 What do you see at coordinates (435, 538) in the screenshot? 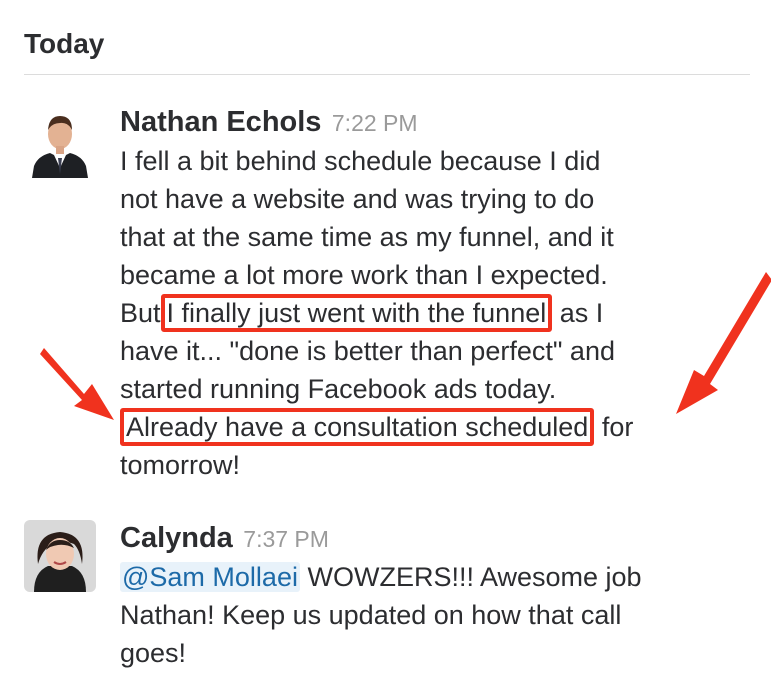
I see `message-header: Calynda 7:37 PM` at bounding box center [435, 538].